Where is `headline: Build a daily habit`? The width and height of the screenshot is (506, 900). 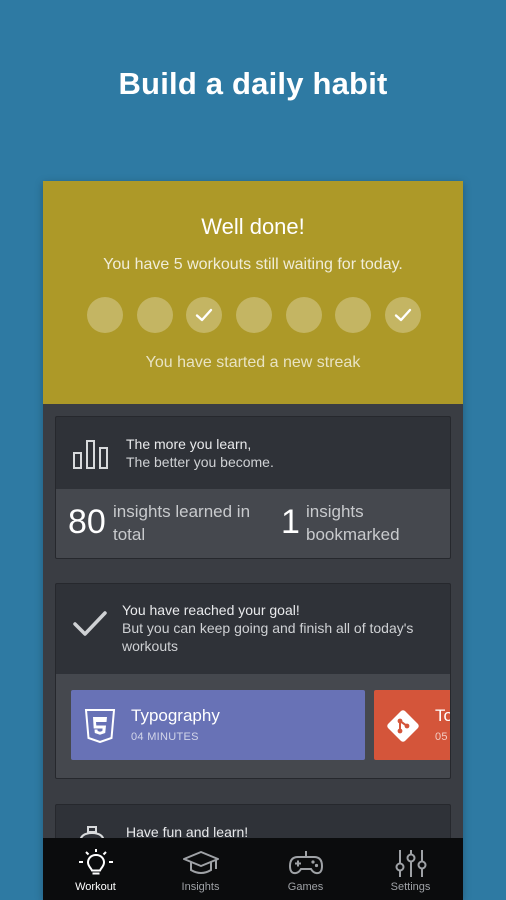 headline: Build a daily habit is located at coordinates (253, 83).